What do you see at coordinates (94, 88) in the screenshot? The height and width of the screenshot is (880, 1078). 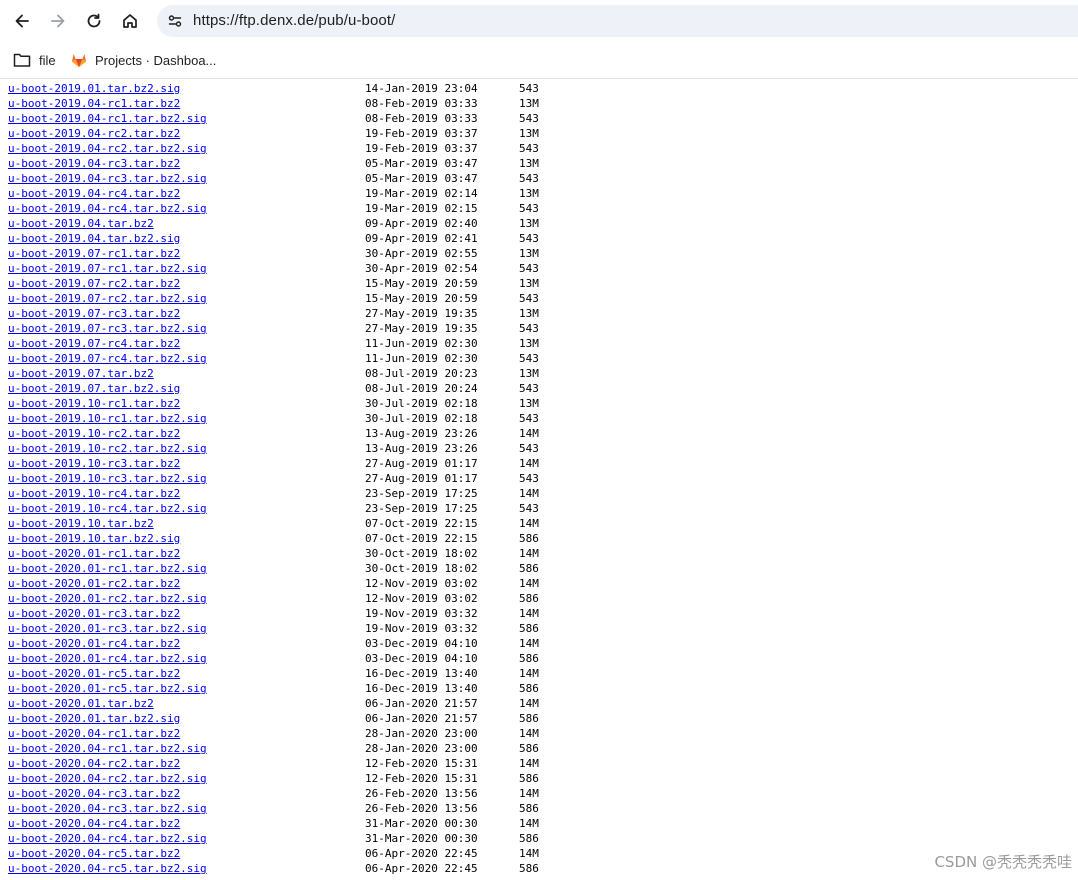 I see `file-link: u-boot-2019.01.tar.bz2.sig` at bounding box center [94, 88].